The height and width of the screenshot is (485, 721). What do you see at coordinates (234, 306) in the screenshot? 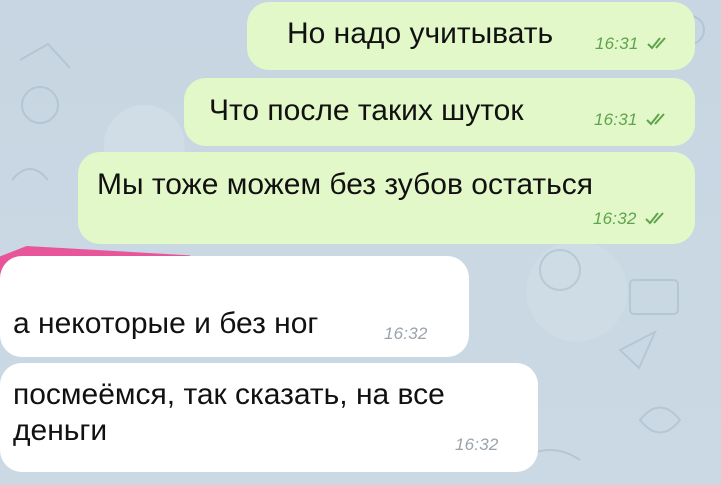
I see `message-bubble-4: а некоторые и без ног 16:32` at bounding box center [234, 306].